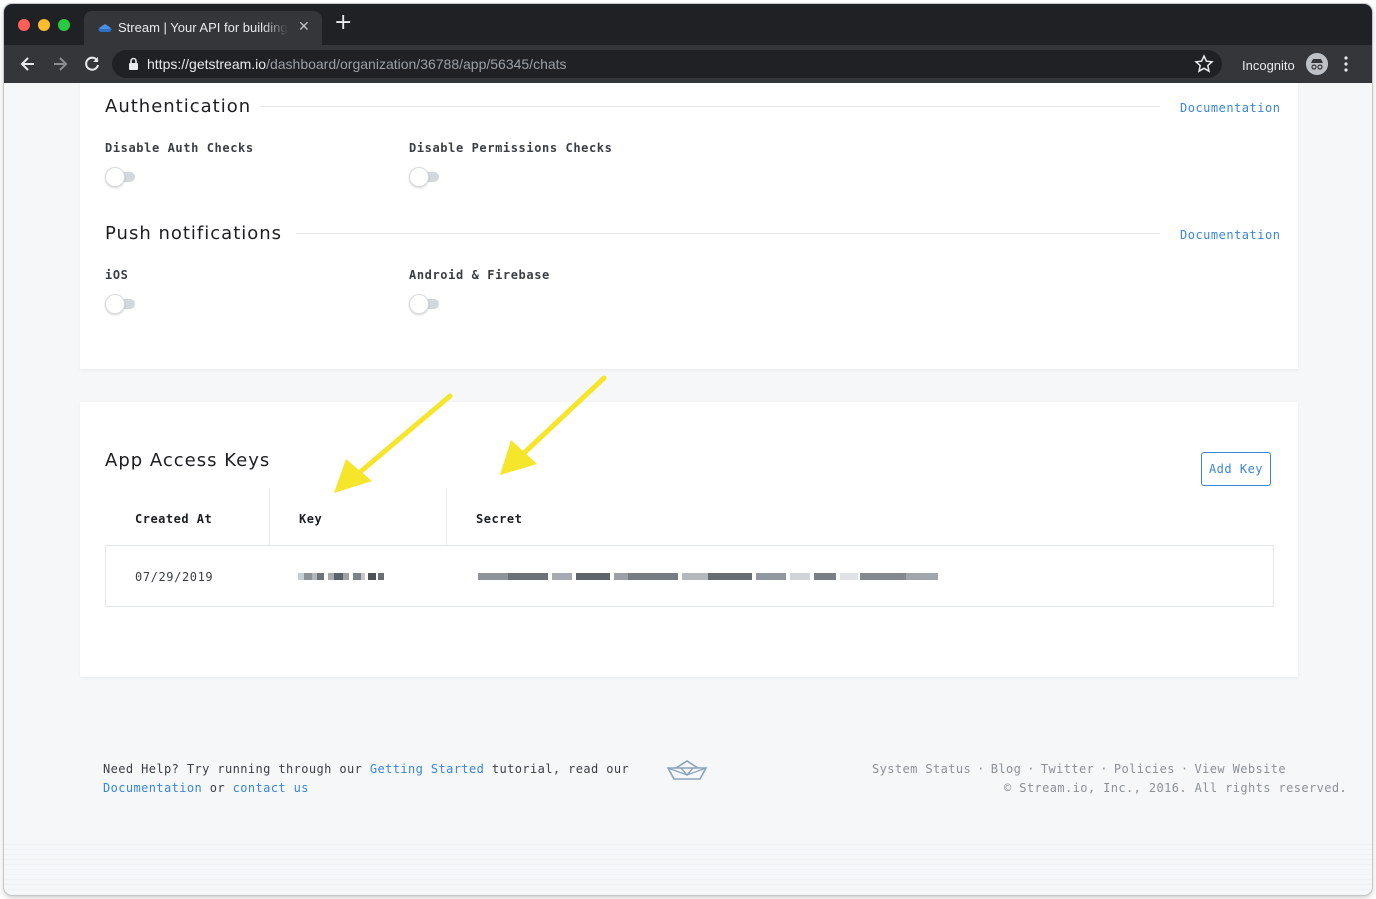  What do you see at coordinates (1006, 769) in the screenshot?
I see `blog-link: Blog` at bounding box center [1006, 769].